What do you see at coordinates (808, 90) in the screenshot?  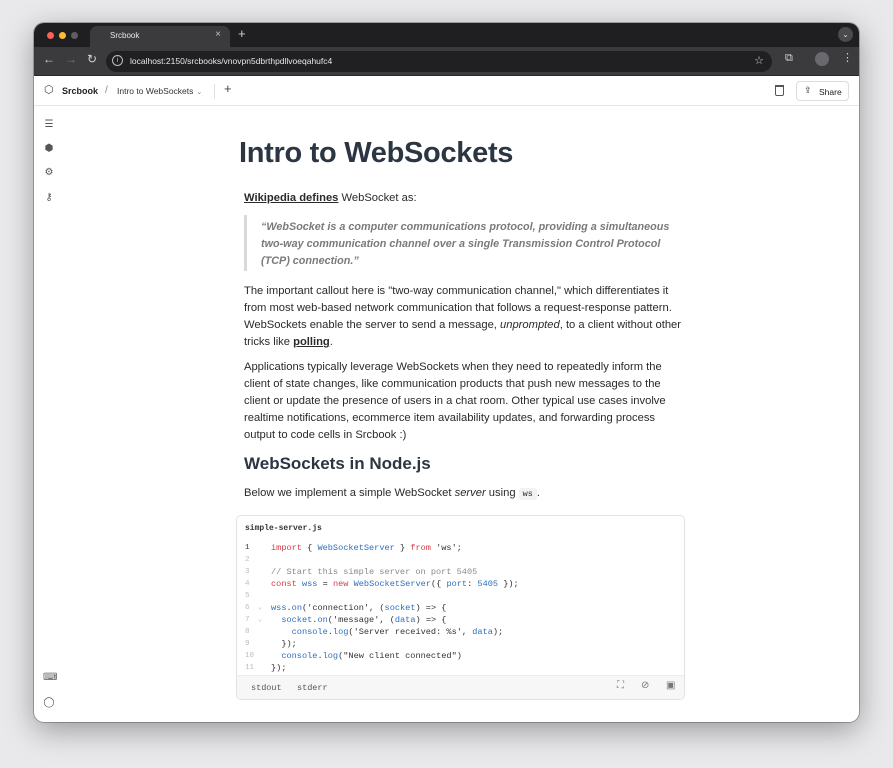 I see `share-icon: ⇪` at bounding box center [808, 90].